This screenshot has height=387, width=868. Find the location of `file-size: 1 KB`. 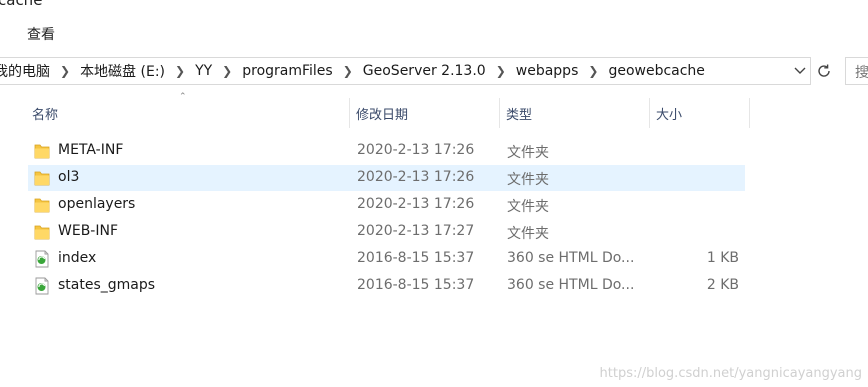

file-size: 1 KB is located at coordinates (722, 258).